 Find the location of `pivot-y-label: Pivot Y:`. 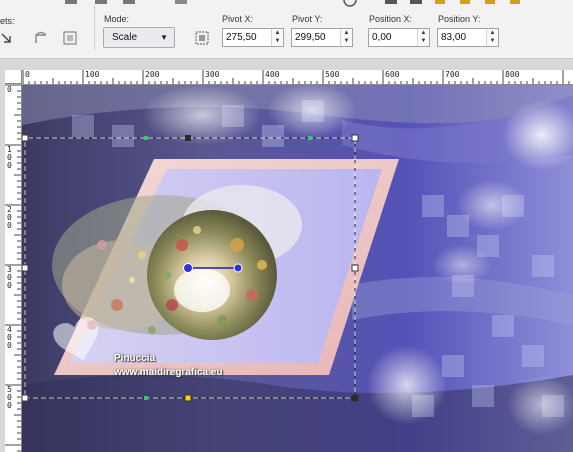

pivot-y-label: Pivot Y: is located at coordinates (307, 19).